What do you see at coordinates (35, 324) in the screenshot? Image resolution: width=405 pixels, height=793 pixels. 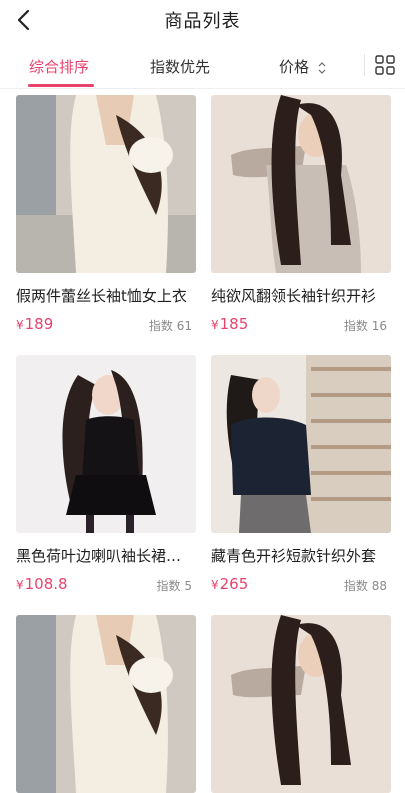 I see `product-price: ¥189` at bounding box center [35, 324].